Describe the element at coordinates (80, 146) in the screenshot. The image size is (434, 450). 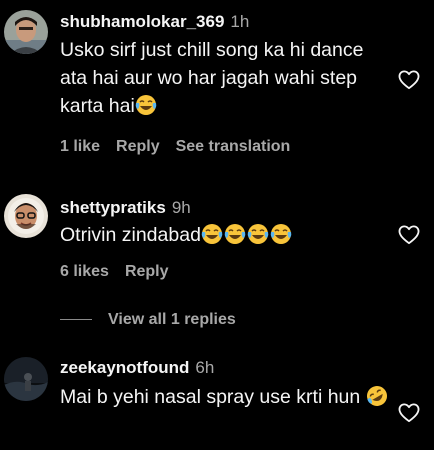
I see `likes-count: 1 like` at that location.